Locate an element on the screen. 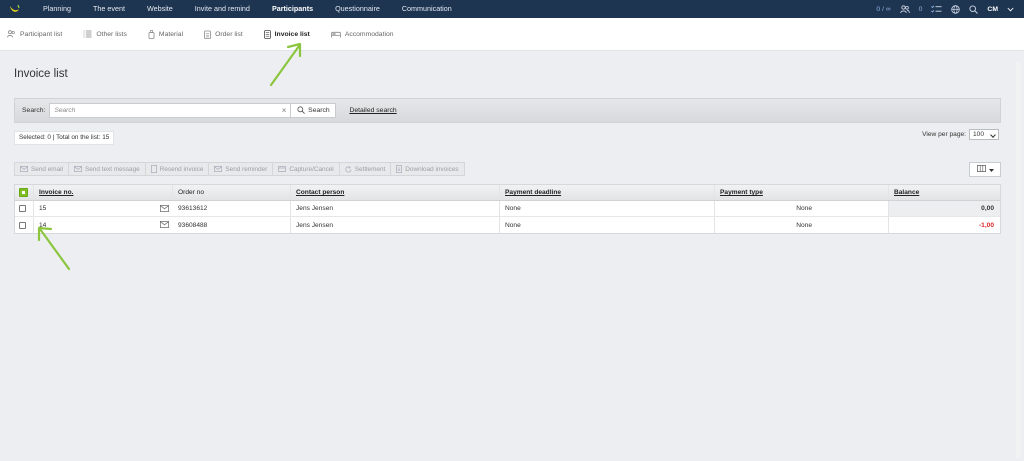 The image size is (1024, 461). header-payment-deadline: Payment deadline is located at coordinates (607, 192).